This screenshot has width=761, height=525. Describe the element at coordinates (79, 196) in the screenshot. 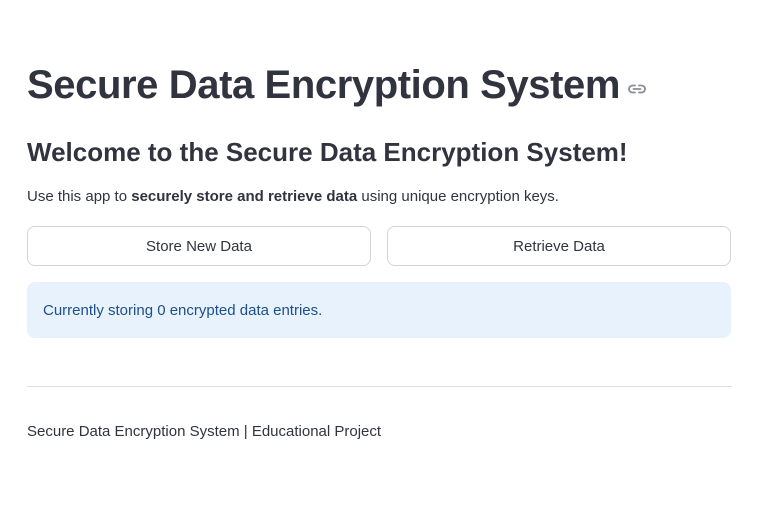

I see `intro-prefix: Use this app to` at that location.